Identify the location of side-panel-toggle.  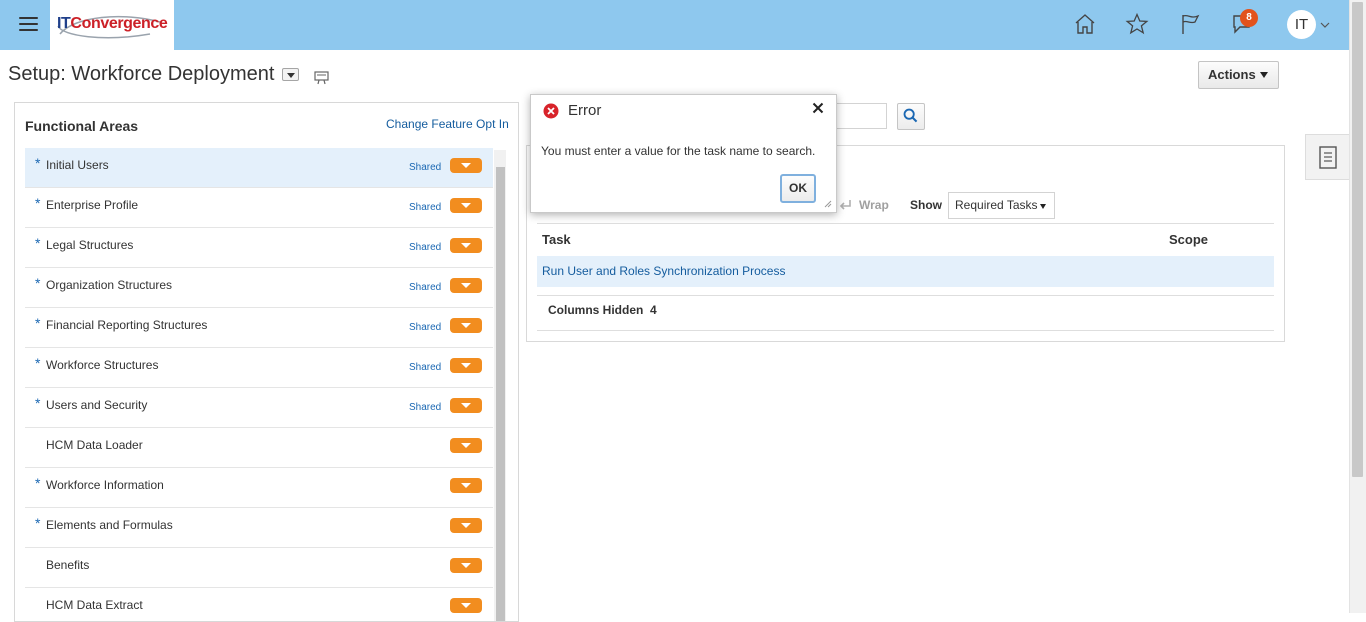
(1327, 157).